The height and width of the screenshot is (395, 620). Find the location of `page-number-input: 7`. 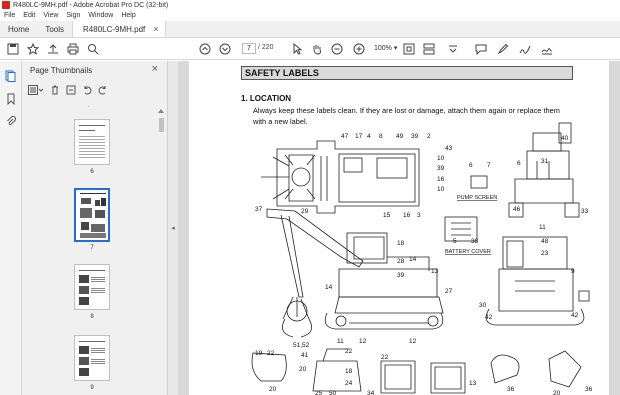

page-number-input: 7 is located at coordinates (249, 48).